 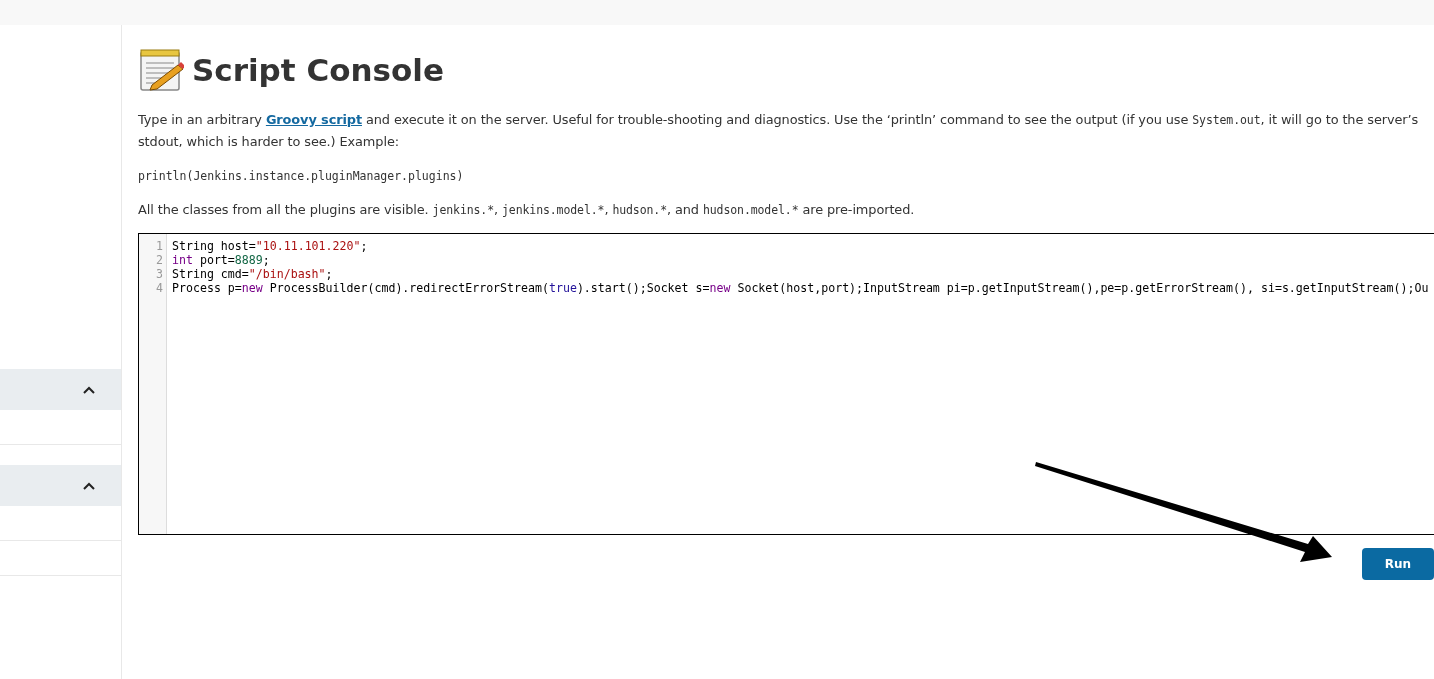 I want to click on example-code: println(Jenkins.instance.pluginManager.plugins), so click(x=301, y=176).